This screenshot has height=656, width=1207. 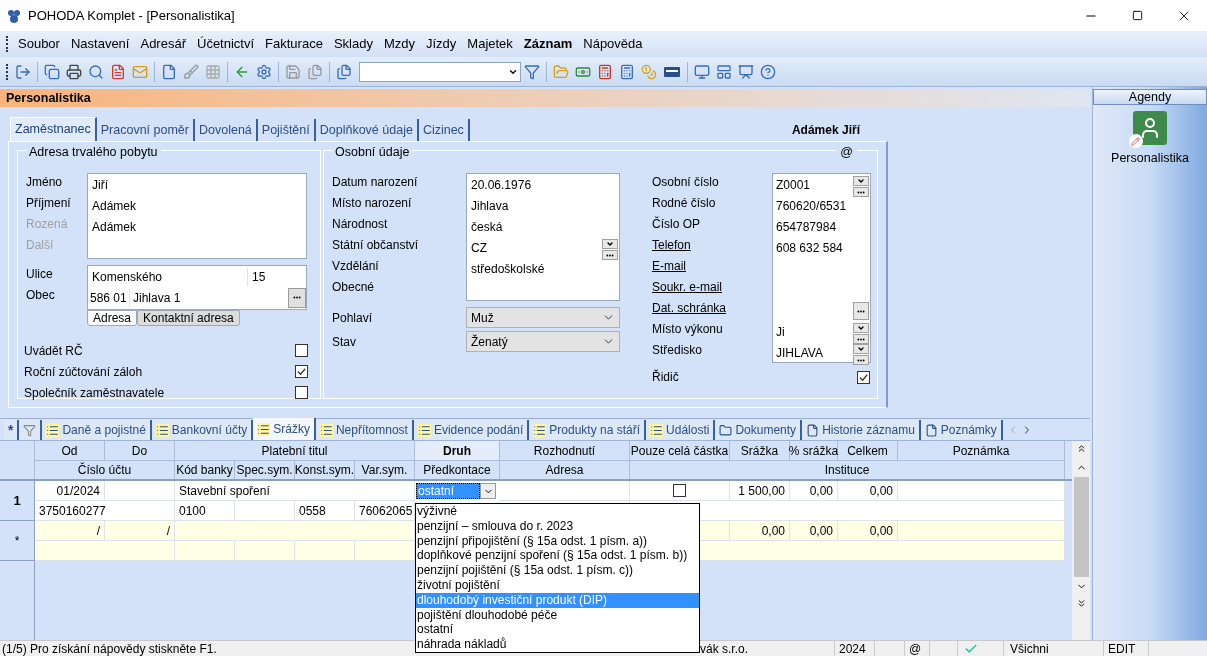 I want to click on field-label: Rozená, so click(x=47, y=224).